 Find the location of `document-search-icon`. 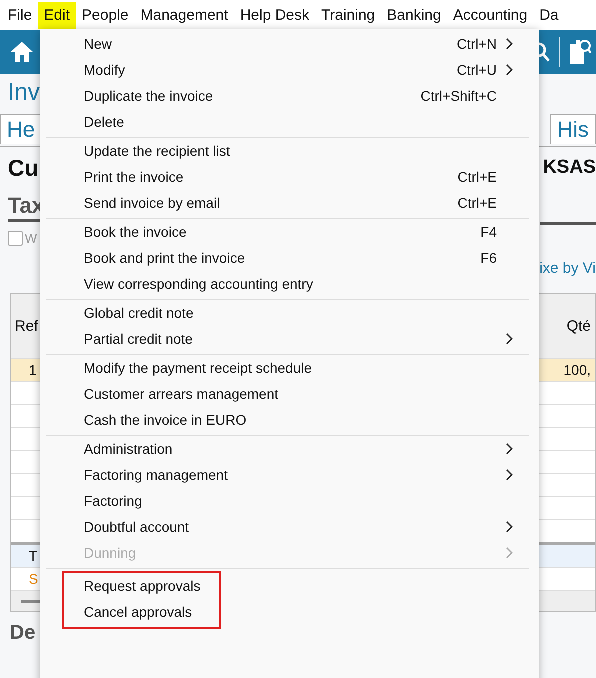

document-search-icon is located at coordinates (580, 52).